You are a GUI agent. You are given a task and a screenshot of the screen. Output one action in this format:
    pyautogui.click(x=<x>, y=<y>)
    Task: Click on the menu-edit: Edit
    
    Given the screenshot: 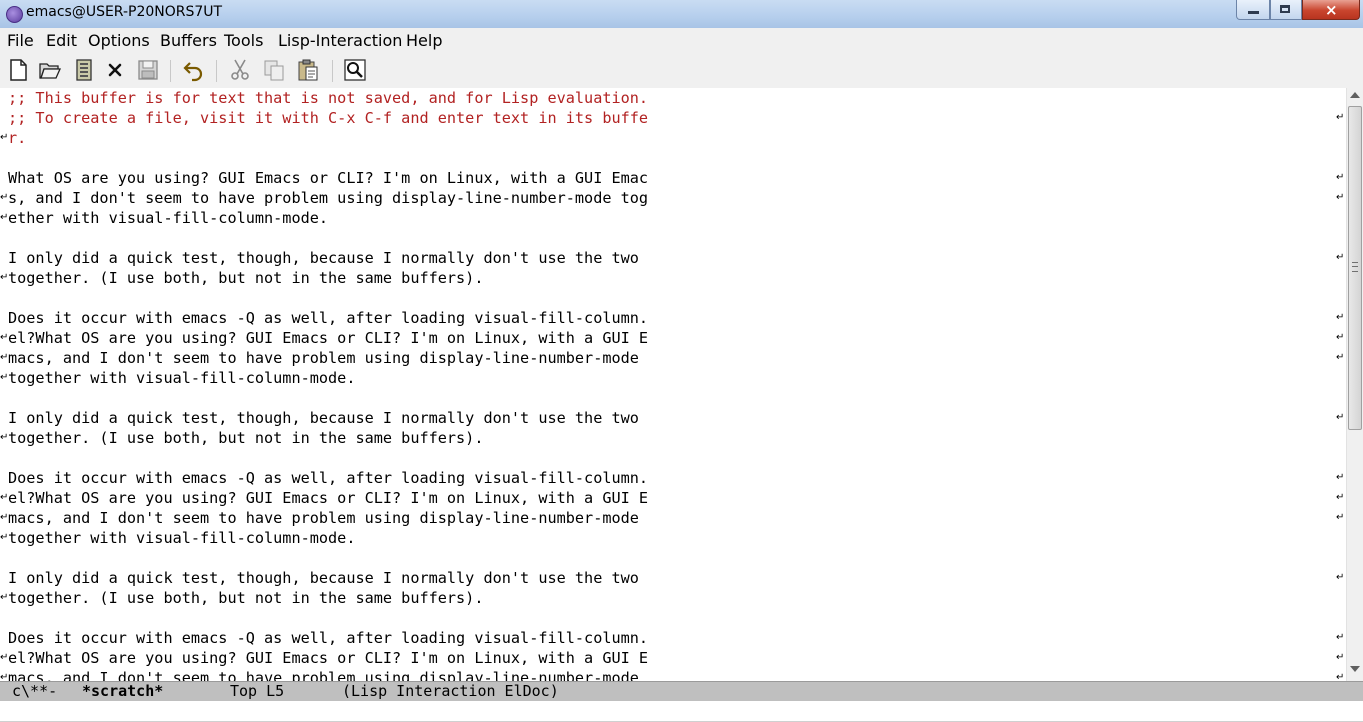 What is the action you would take?
    pyautogui.click(x=61, y=40)
    